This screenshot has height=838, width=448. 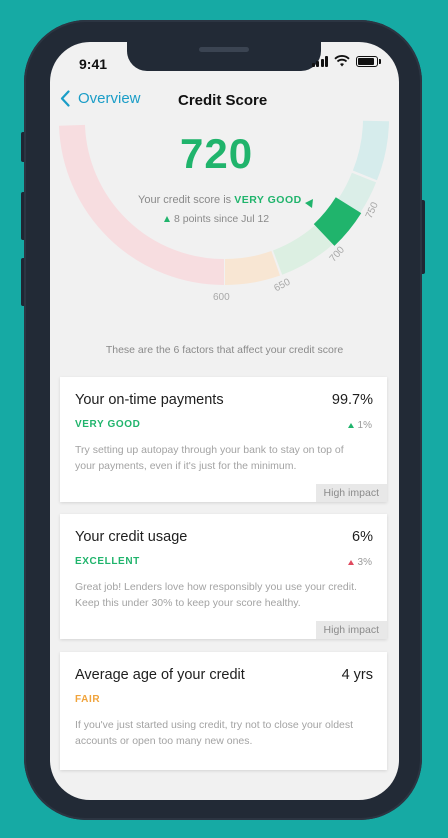 What do you see at coordinates (149, 400) in the screenshot?
I see `factor-title: Your on-time payments` at bounding box center [149, 400].